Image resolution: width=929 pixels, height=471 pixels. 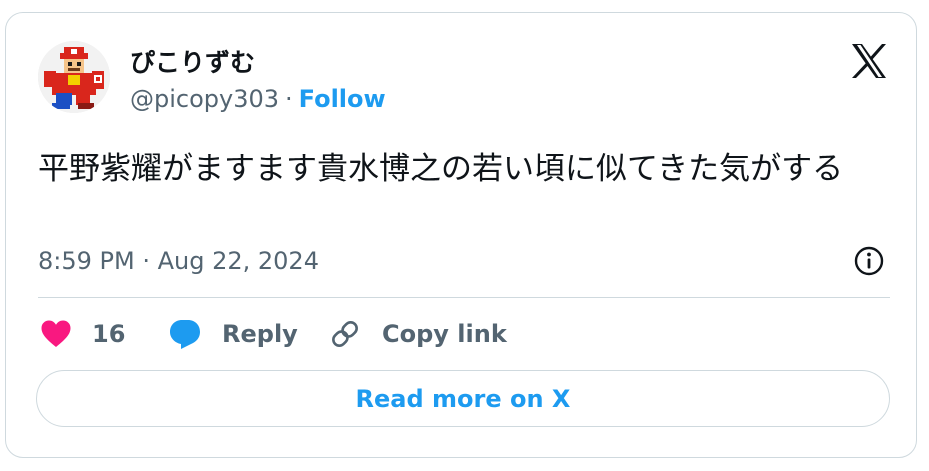 I want to click on follow-button: Follow, so click(x=342, y=99).